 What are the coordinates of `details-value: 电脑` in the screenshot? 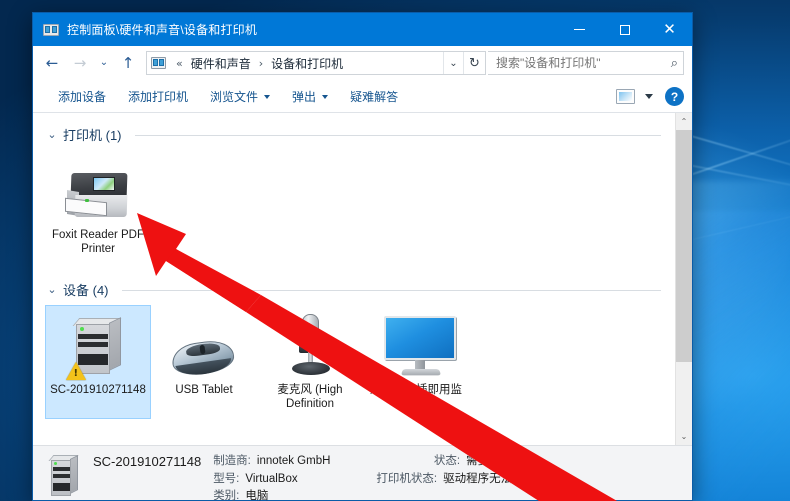 It's located at (257, 495).